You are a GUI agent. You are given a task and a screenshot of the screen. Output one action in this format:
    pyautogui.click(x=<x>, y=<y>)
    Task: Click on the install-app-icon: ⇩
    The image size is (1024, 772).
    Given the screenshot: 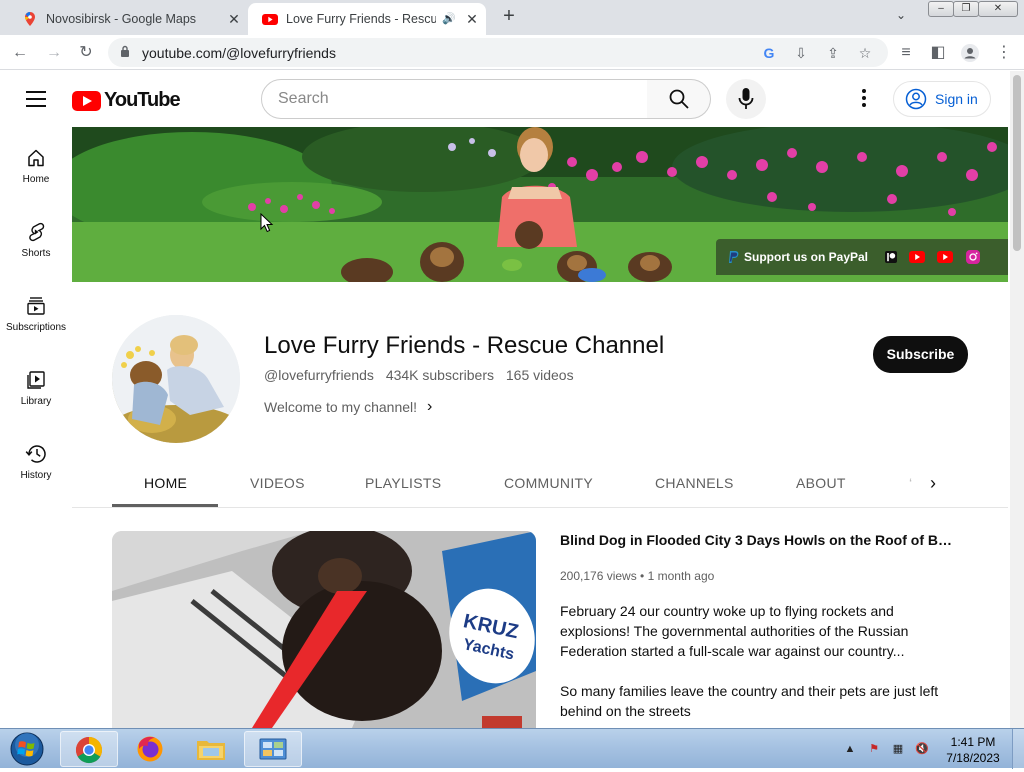 What is the action you would take?
    pyautogui.click(x=801, y=53)
    